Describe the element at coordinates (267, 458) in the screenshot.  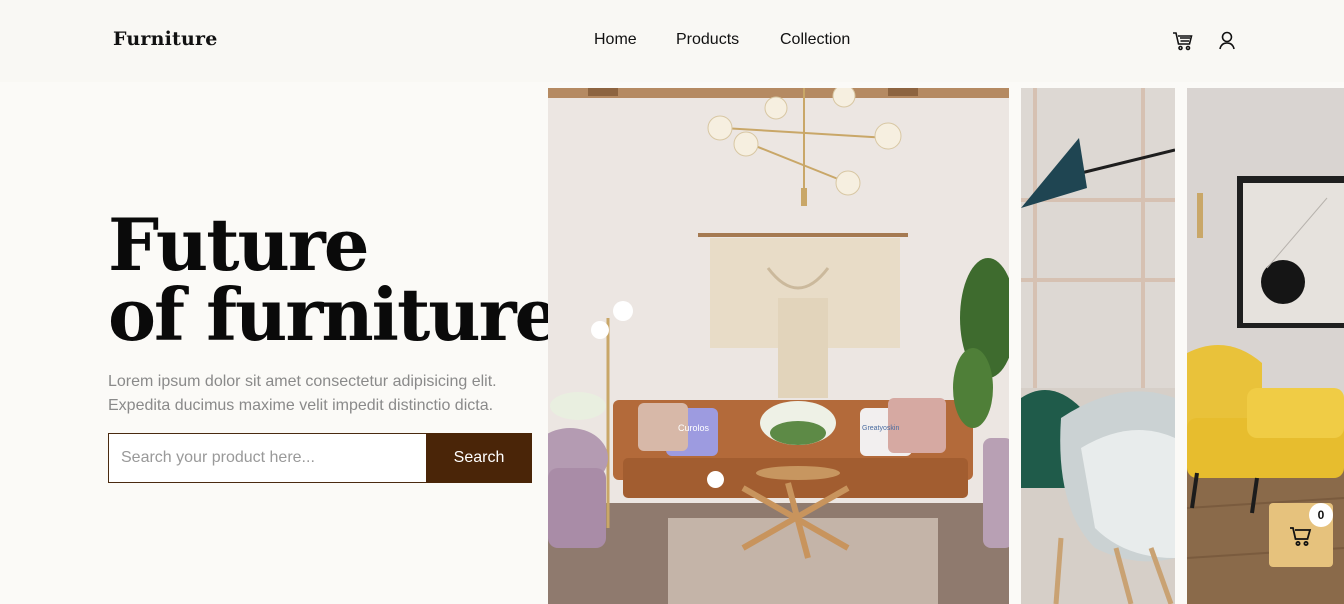
I see `search-input` at that location.